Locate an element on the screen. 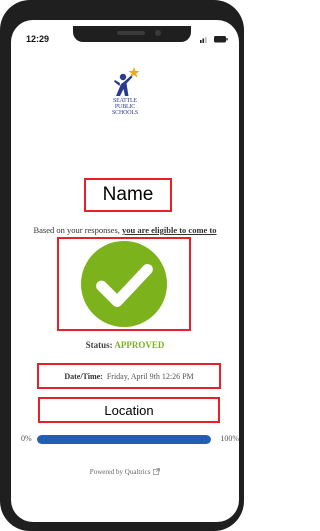  name-field: Name is located at coordinates (128, 195).